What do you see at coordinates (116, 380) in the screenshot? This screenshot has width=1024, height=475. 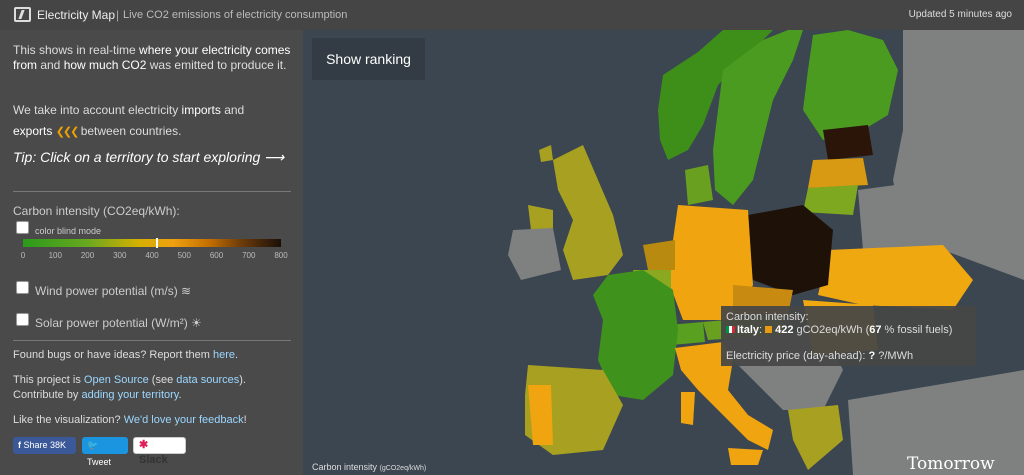 I see `open-source-link: Open Source` at bounding box center [116, 380].